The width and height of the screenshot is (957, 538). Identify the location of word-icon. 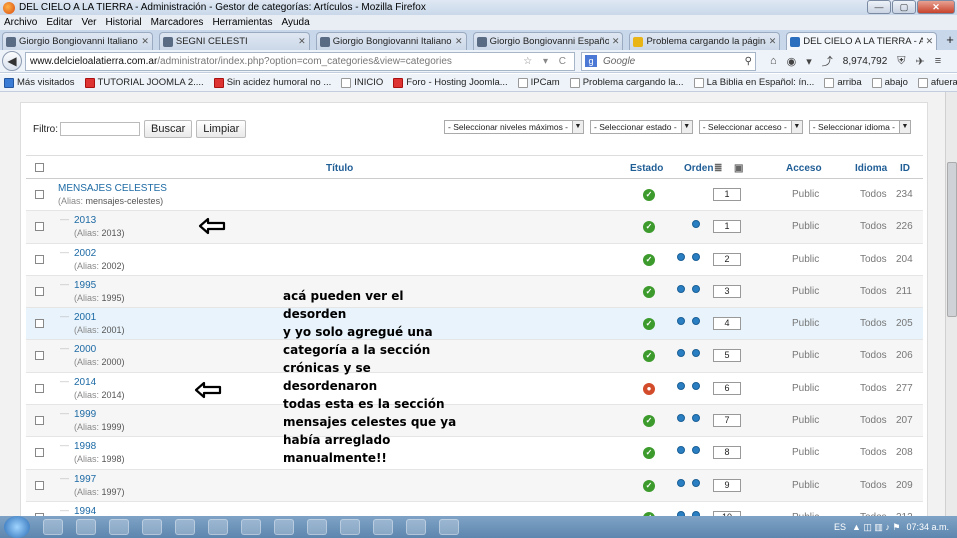
(449, 527).